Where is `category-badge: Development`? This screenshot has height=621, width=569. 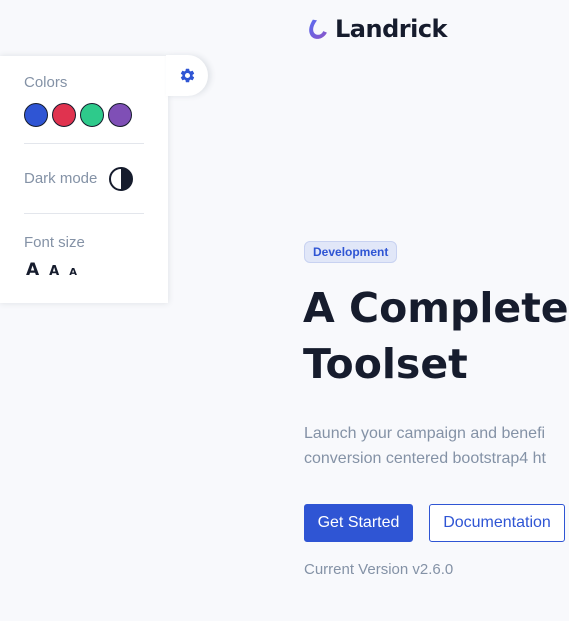
category-badge: Development is located at coordinates (351, 252).